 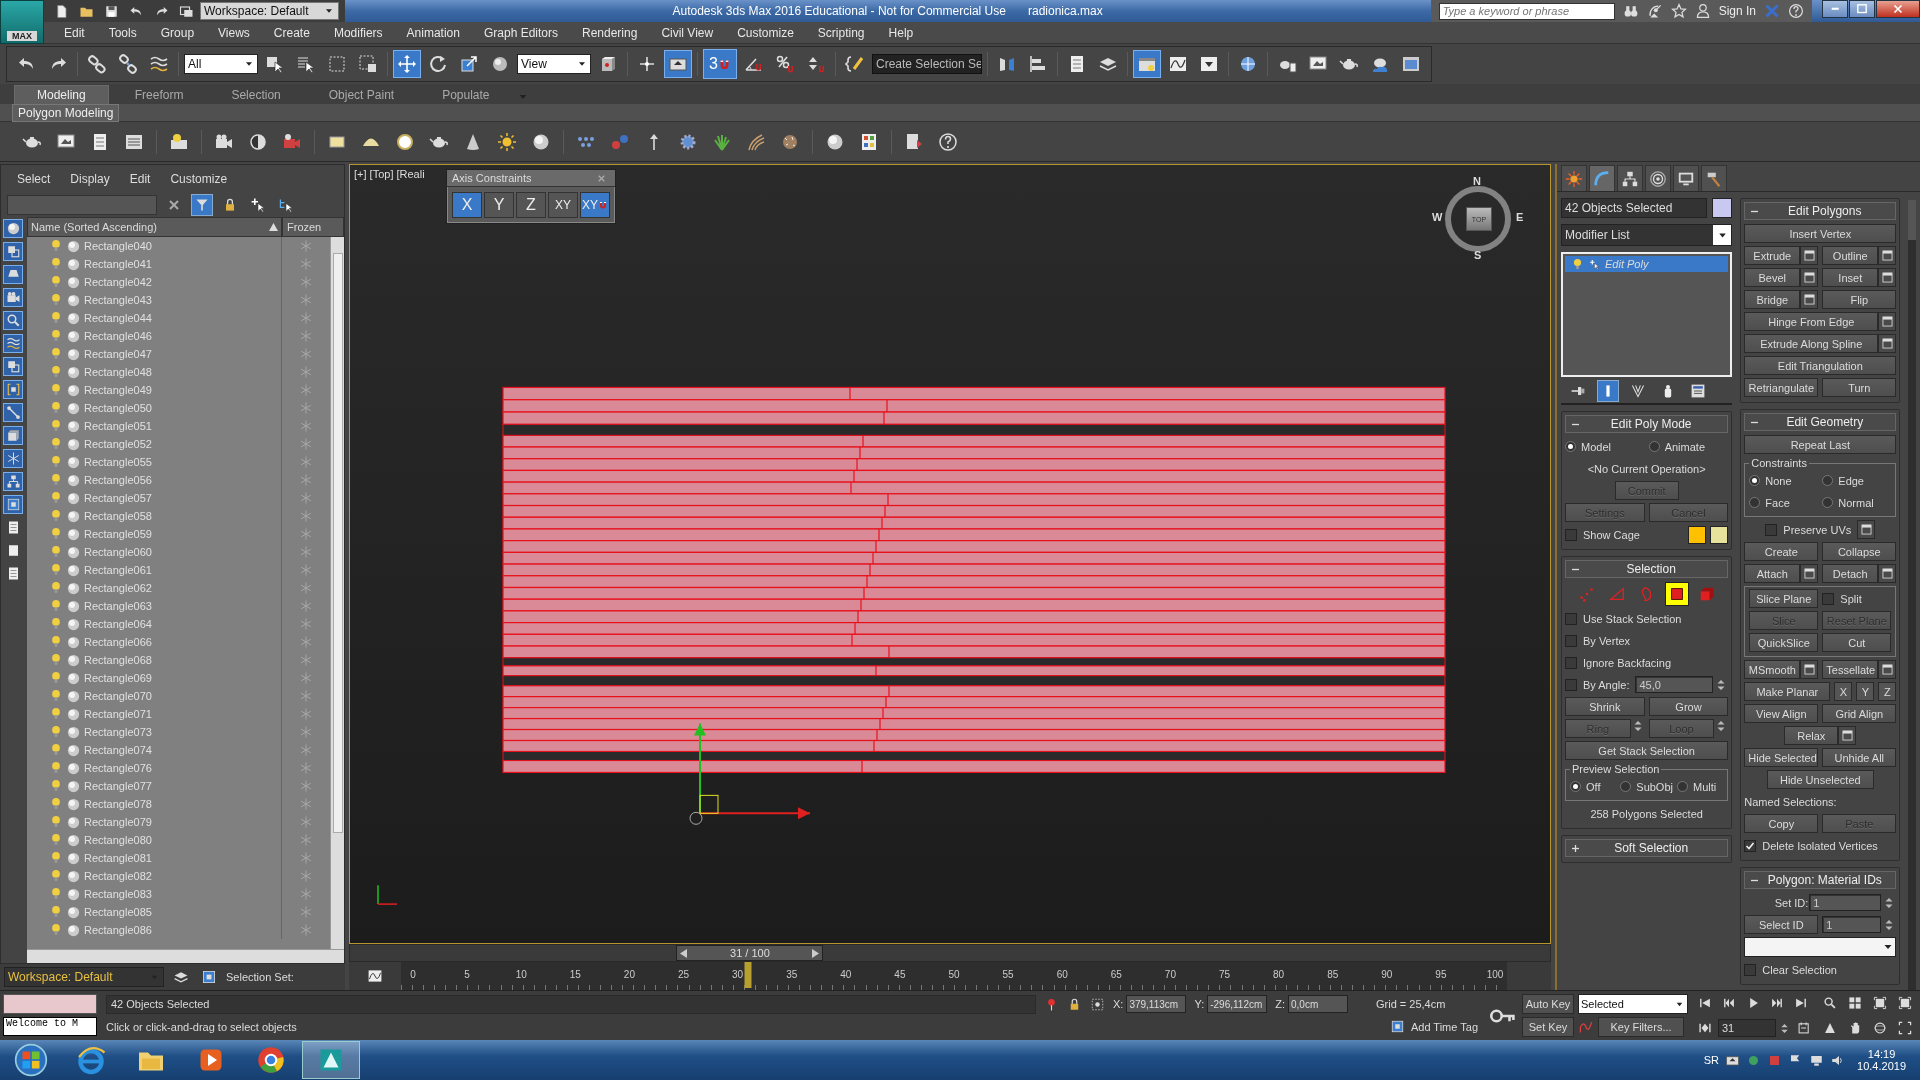 What do you see at coordinates (1845, 902) in the screenshot?
I see `number-field: 1` at bounding box center [1845, 902].